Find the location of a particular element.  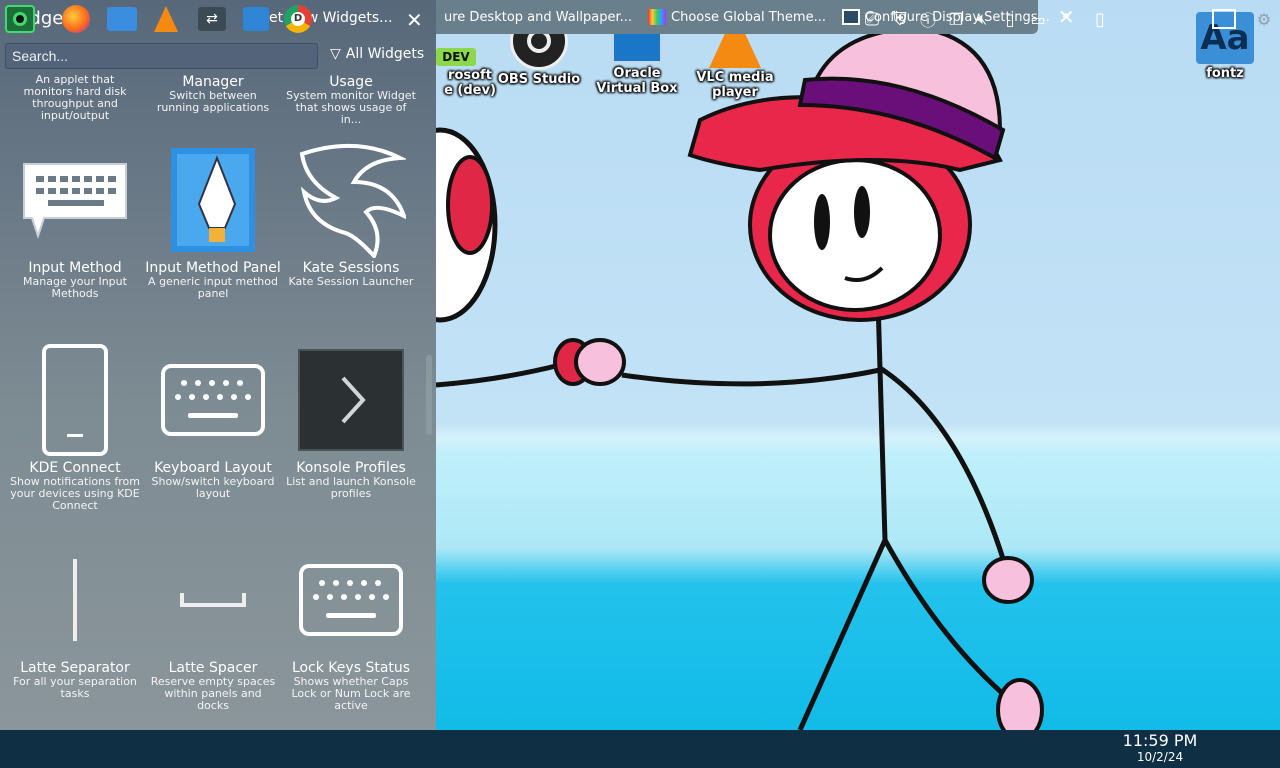

tray-clipboard-icon: ❐ is located at coordinates (956, 19).